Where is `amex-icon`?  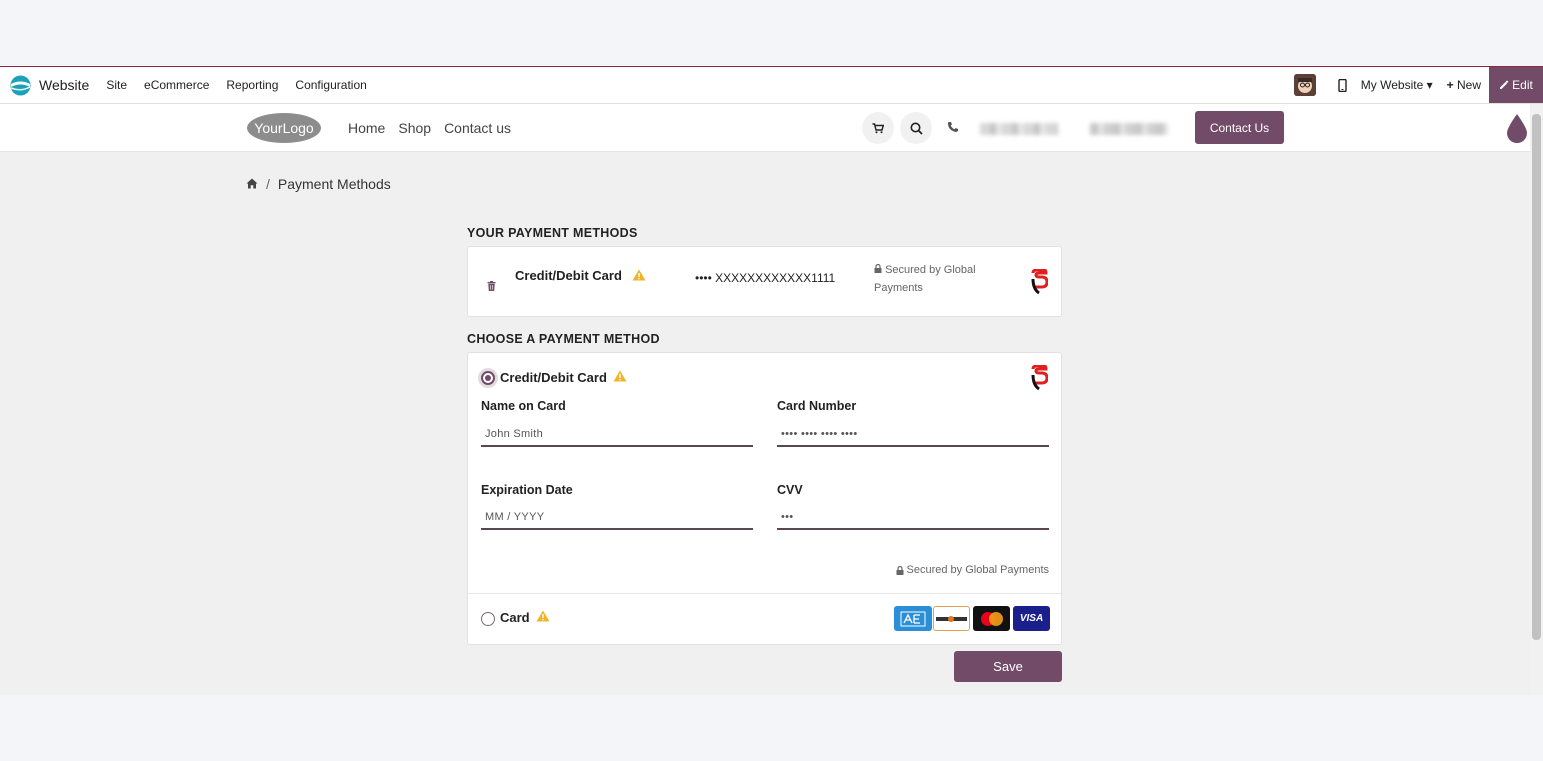 amex-icon is located at coordinates (913, 618).